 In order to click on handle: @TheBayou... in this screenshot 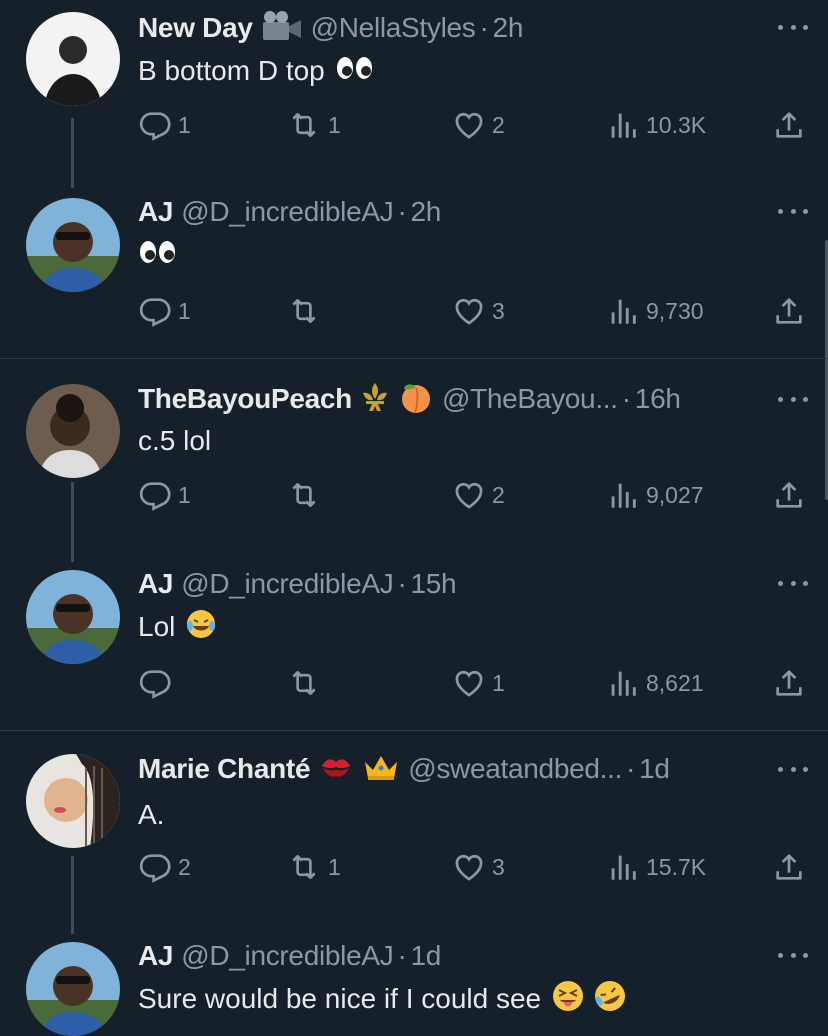, I will do `click(530, 399)`.